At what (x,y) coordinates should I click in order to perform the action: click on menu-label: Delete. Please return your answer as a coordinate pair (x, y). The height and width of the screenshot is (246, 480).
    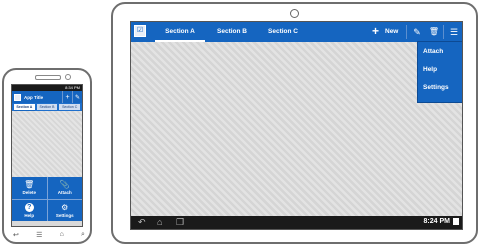
    Looking at the image, I should click on (29, 193).